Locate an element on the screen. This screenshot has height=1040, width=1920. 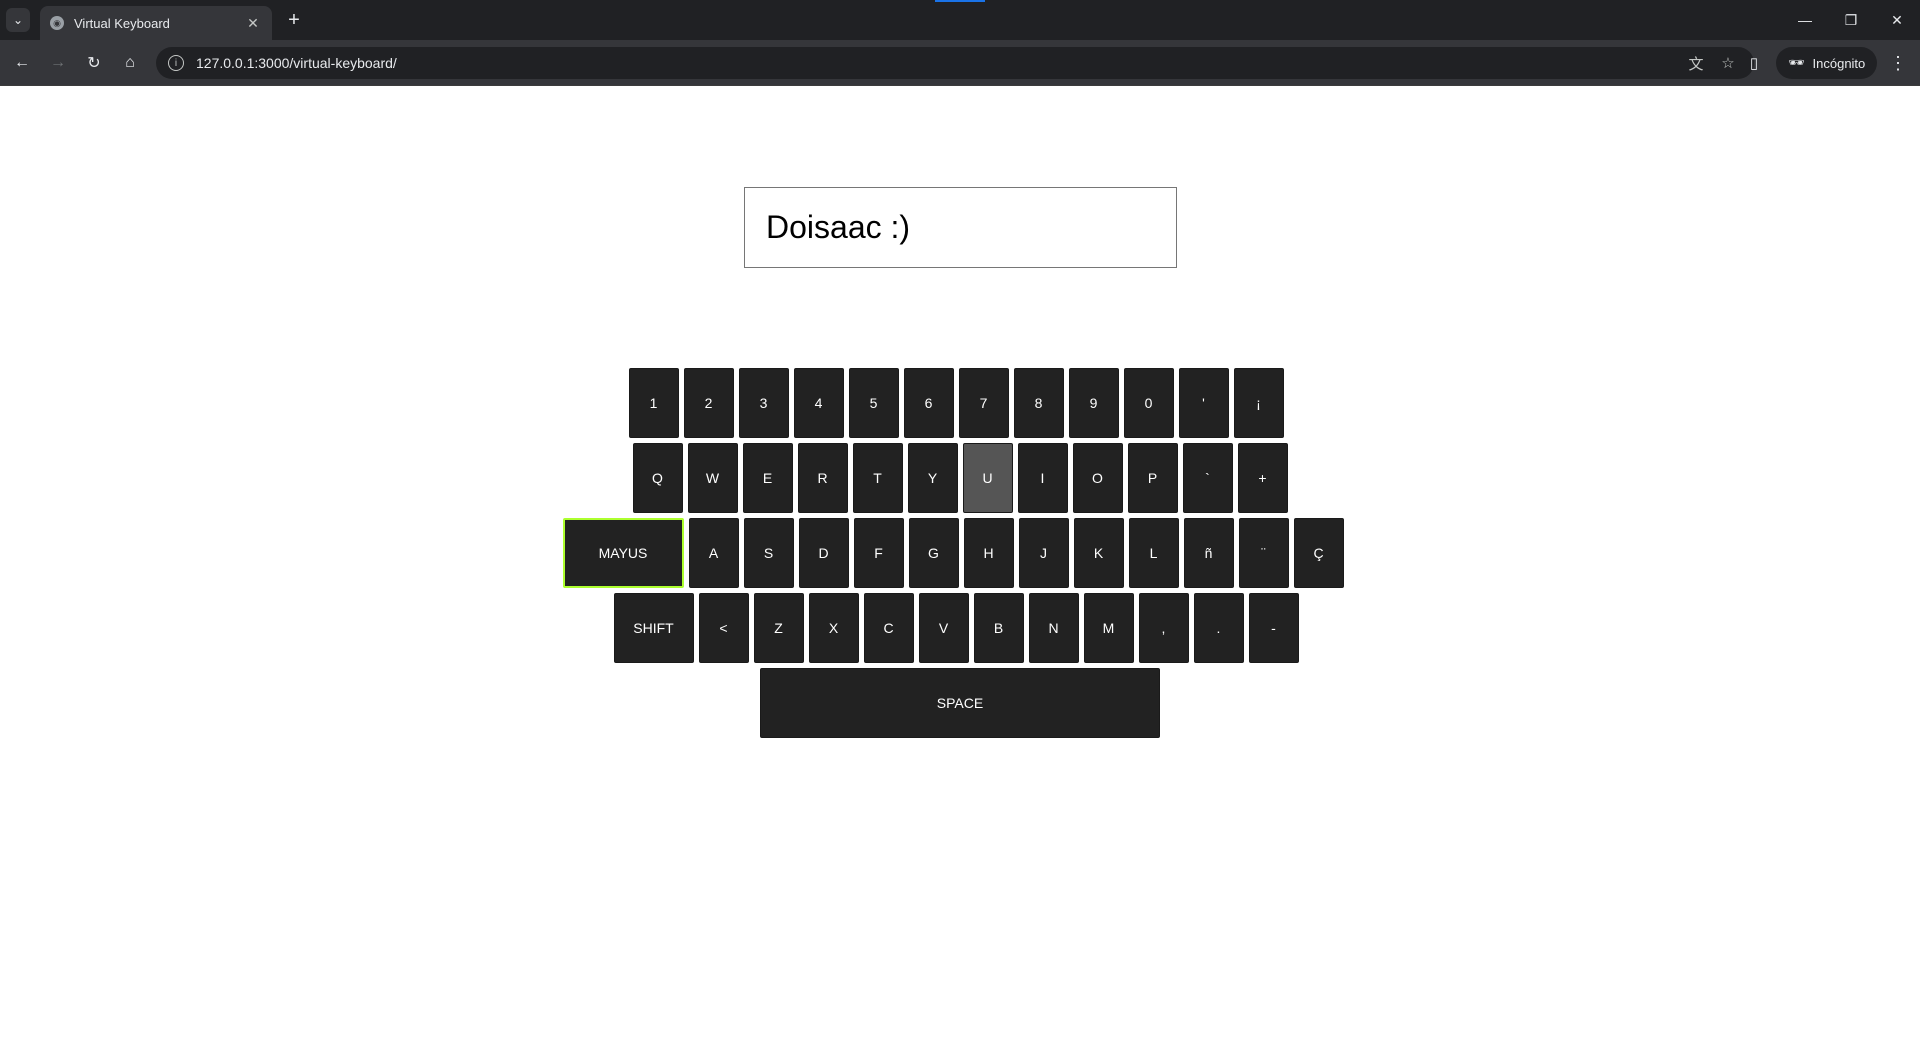
restore-icon: ❐ is located at coordinates (1851, 19).